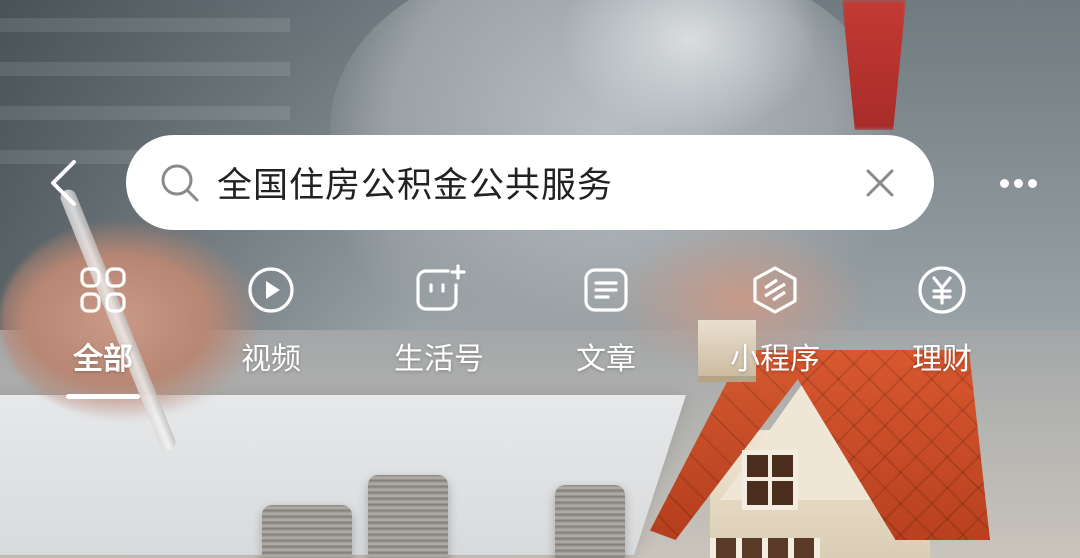 Image resolution: width=1080 pixels, height=558 pixels. Describe the element at coordinates (536, 182) in the screenshot. I see `search-input: 全国住房公积金公共服务` at that location.